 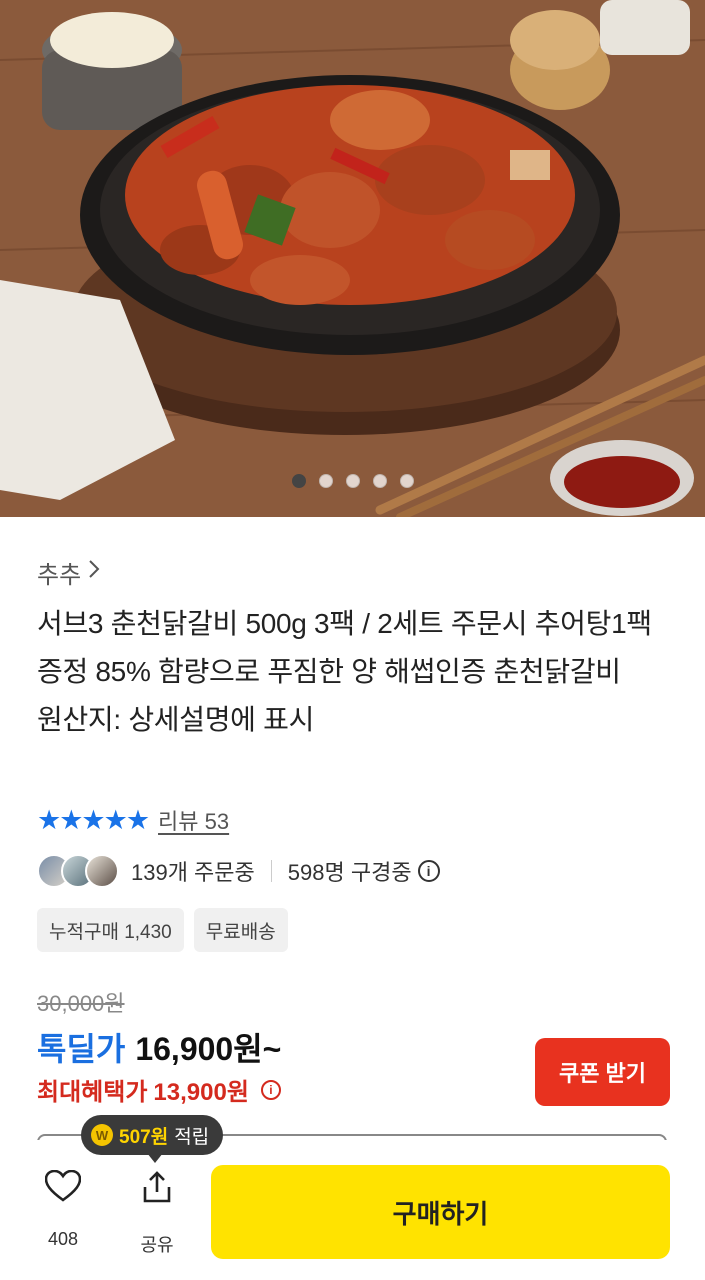 I want to click on tooltip-arrow, so click(x=155, y=1158).